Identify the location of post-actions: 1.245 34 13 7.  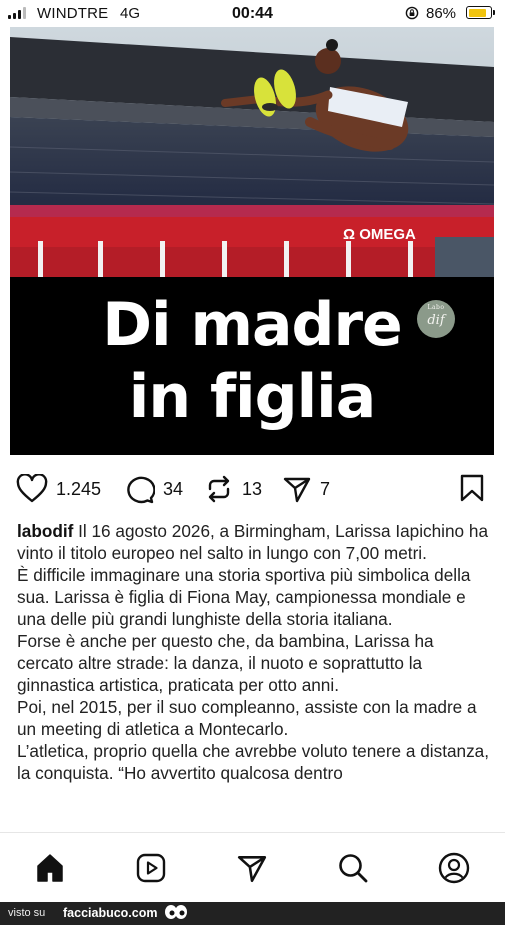
(252, 488).